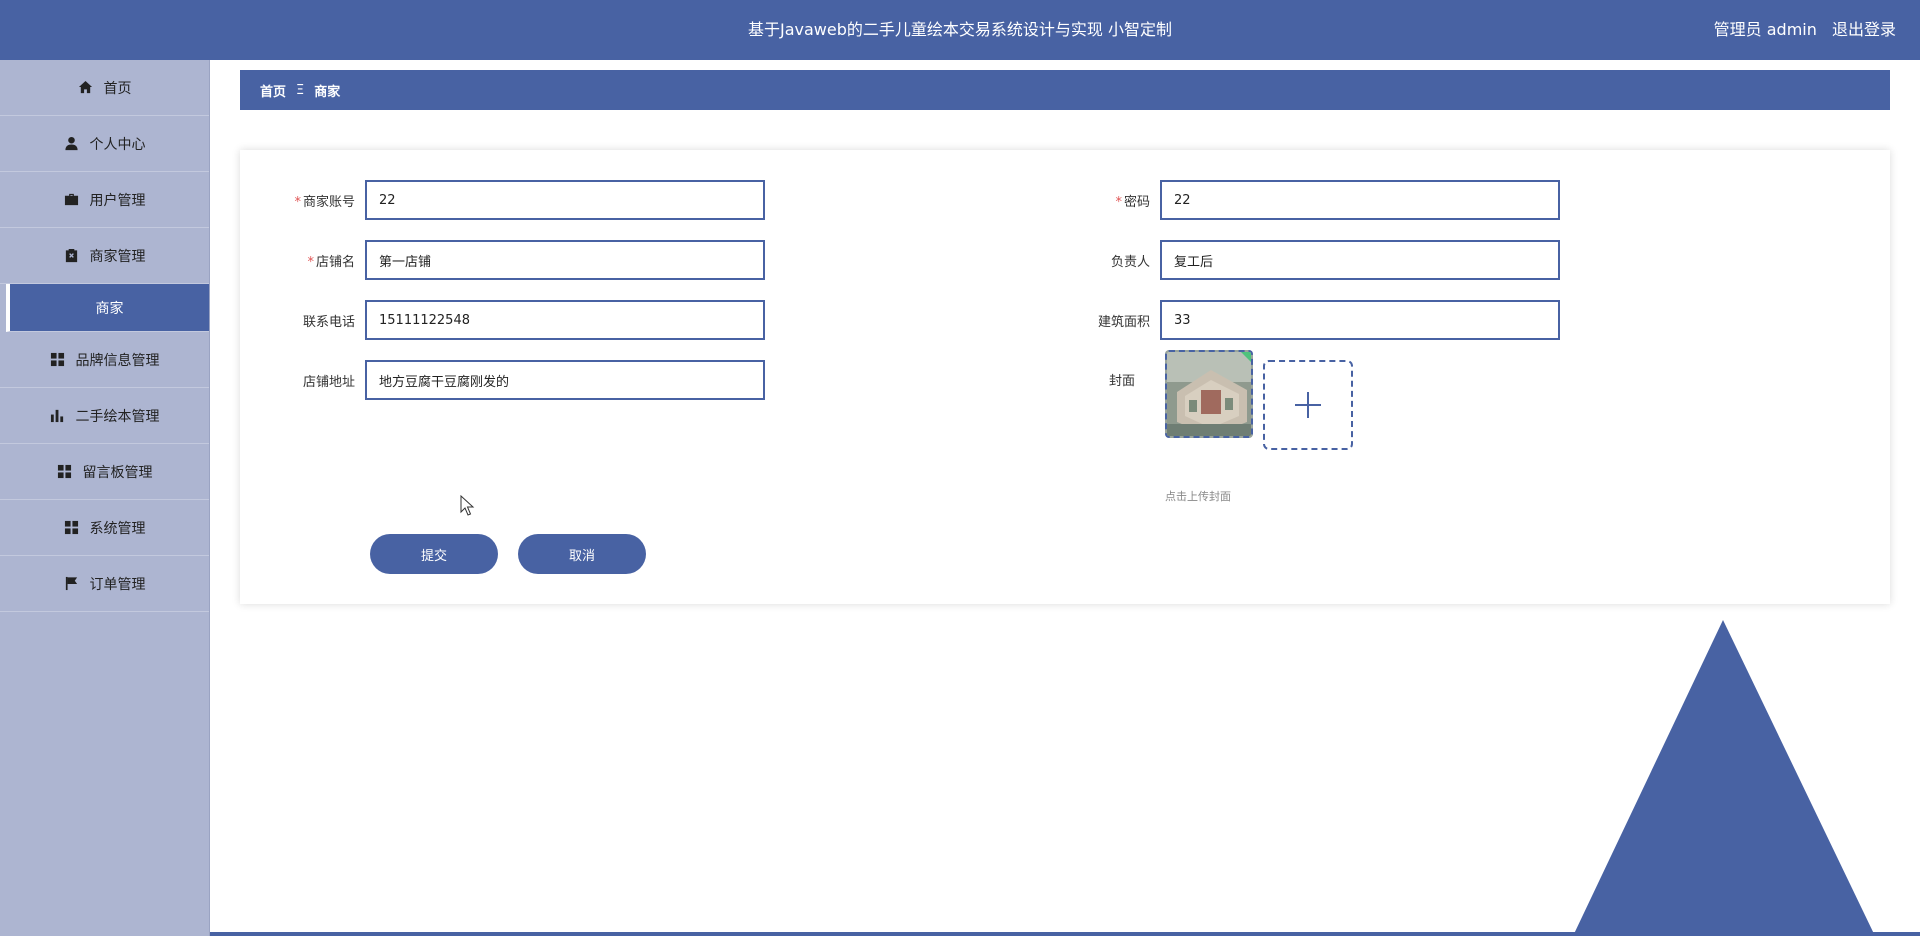 This screenshot has width=1920, height=936. I want to click on sidebar-item-label: 商家管理, so click(117, 256).